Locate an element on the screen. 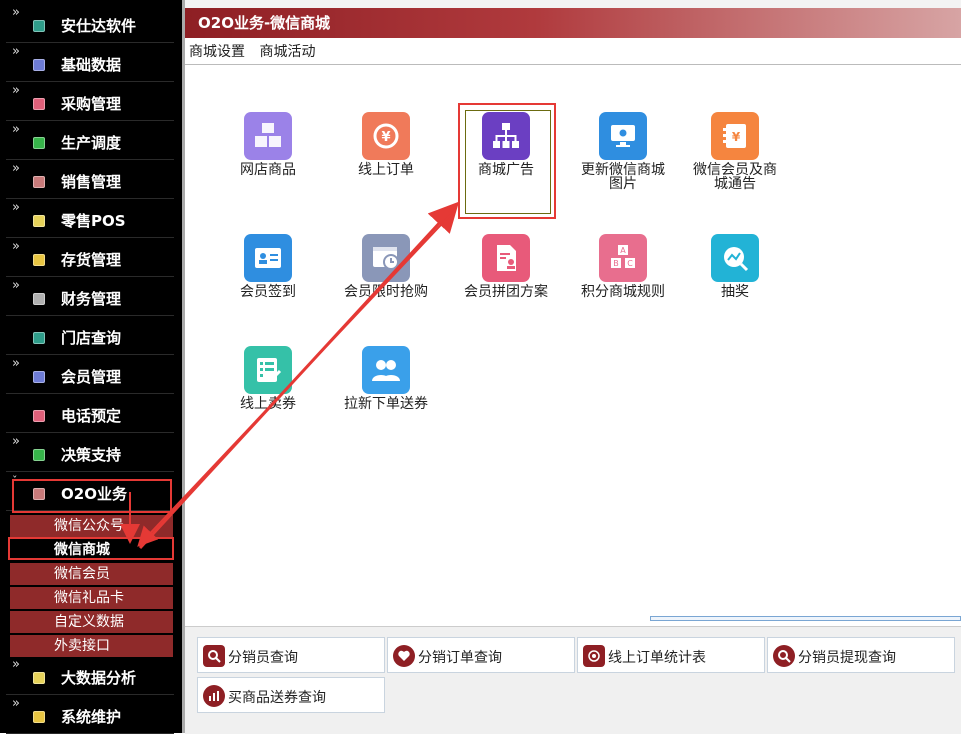  id-card-icon is located at coordinates (268, 258).